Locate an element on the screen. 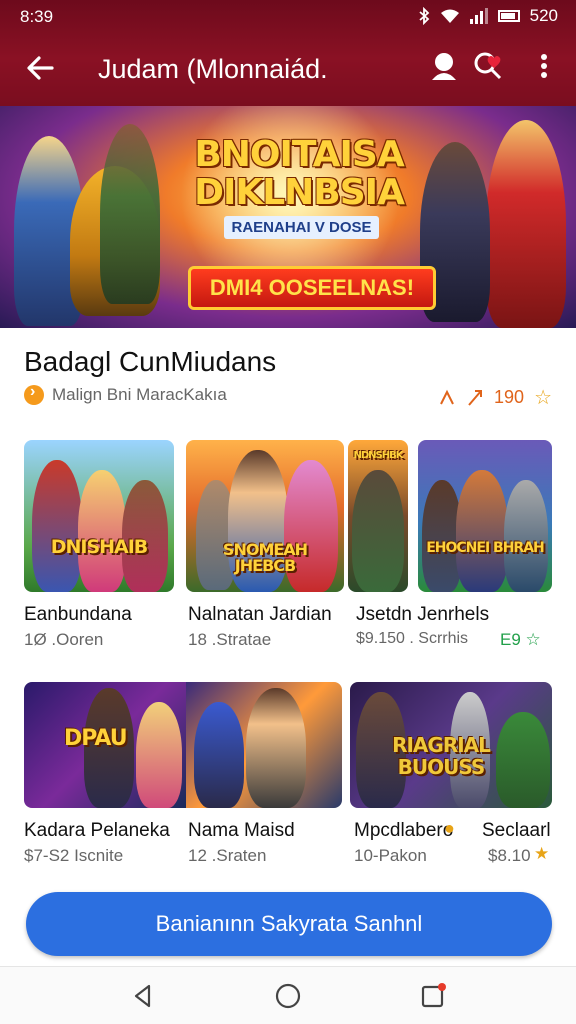 Image resolution: width=576 pixels, height=1024 pixels. game-card: Nama Maisd 12 .Sraten is located at coordinates (264, 775).